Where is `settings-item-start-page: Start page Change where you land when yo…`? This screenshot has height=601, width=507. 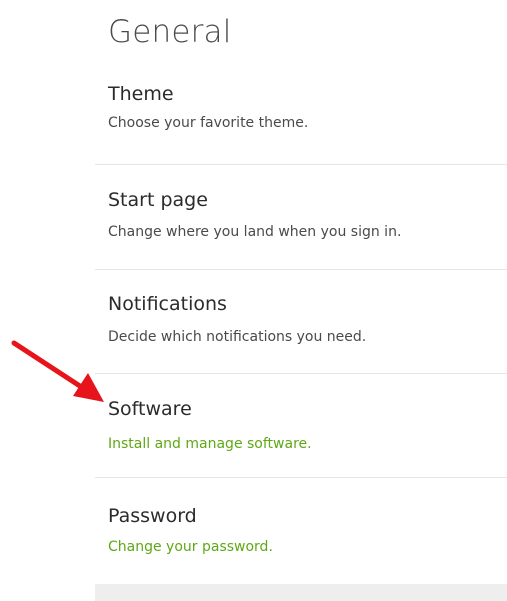 settings-item-start-page: Start page Change where you land when yo… is located at coordinates (301, 227).